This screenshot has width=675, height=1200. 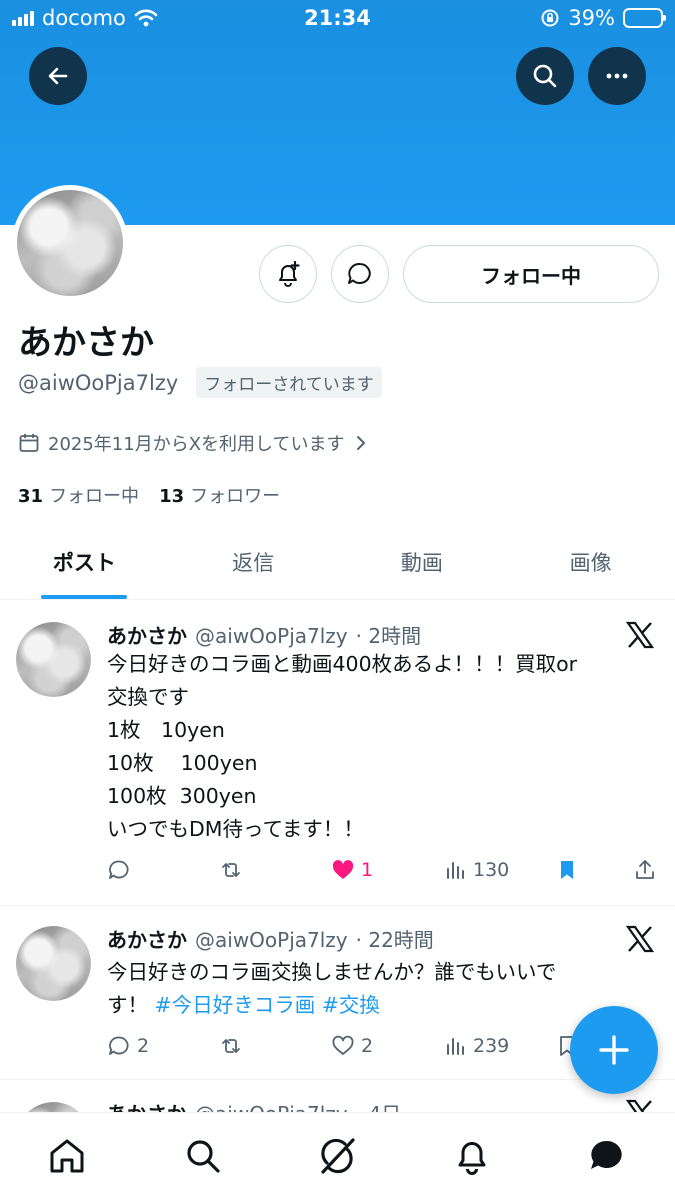 I want to click on compose-post-button, so click(x=614, y=1050).